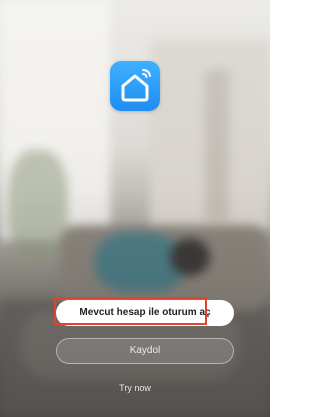 Image resolution: width=320 pixels, height=417 pixels. What do you see at coordinates (135, 86) in the screenshot?
I see `smart-home-icon` at bounding box center [135, 86].